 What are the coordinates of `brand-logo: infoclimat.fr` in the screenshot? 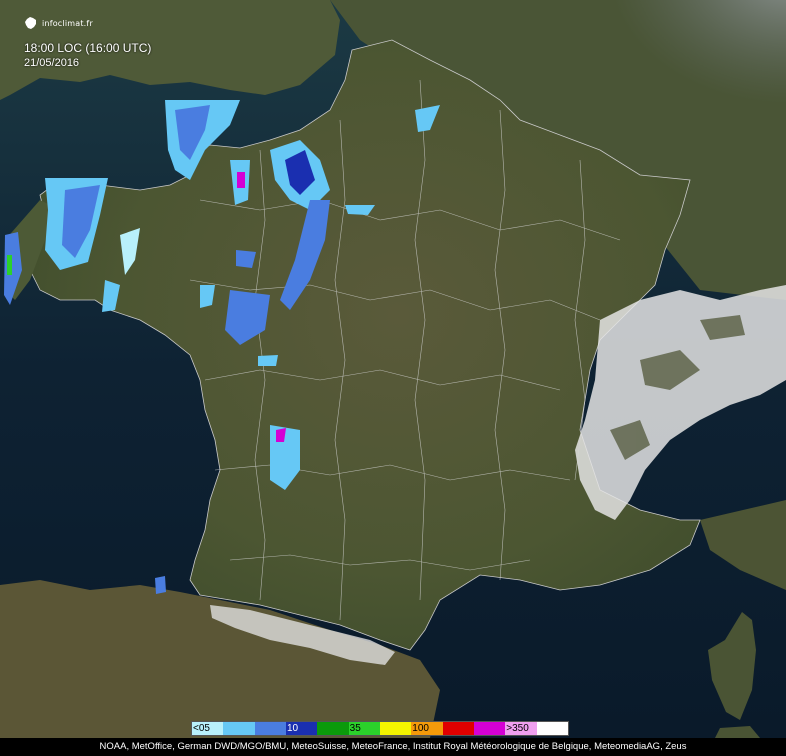 It's located at (58, 23).